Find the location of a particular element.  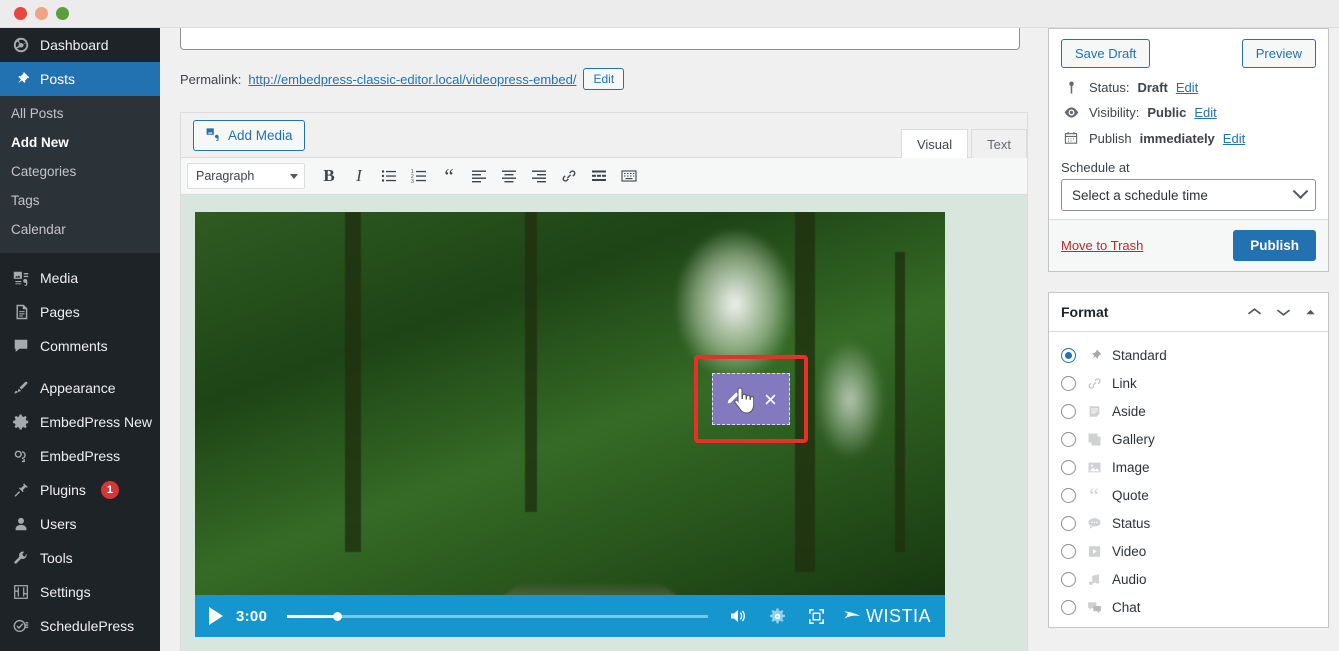

fullscreen-icon is located at coordinates (816, 616).